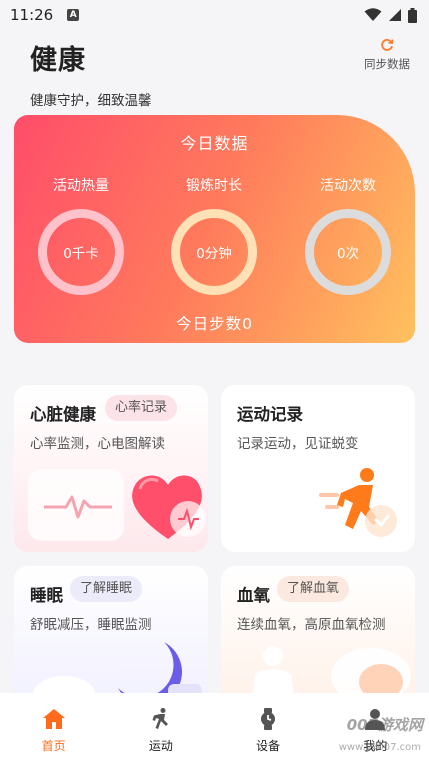 This screenshot has width=429, height=762. I want to click on sync-icon, so click(387, 45).